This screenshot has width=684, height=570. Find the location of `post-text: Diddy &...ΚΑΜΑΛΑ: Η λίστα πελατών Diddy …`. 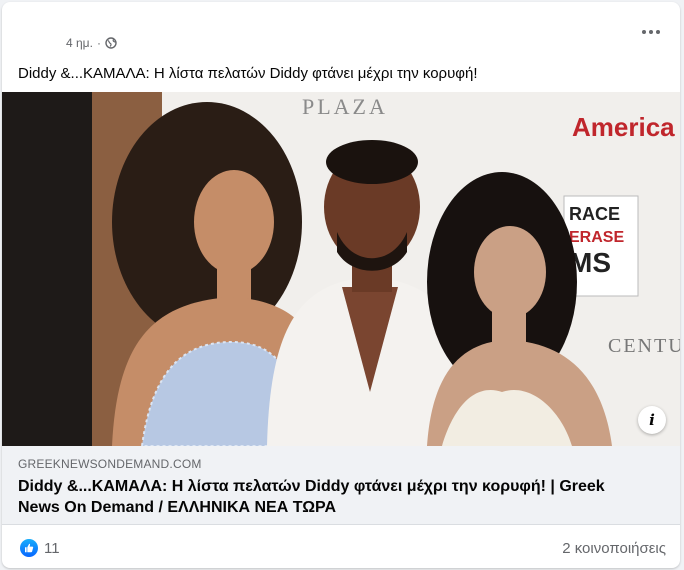

post-text: Diddy &...ΚΑΜΑΛΑ: Η λίστα πελατών Diddy … is located at coordinates (248, 73).